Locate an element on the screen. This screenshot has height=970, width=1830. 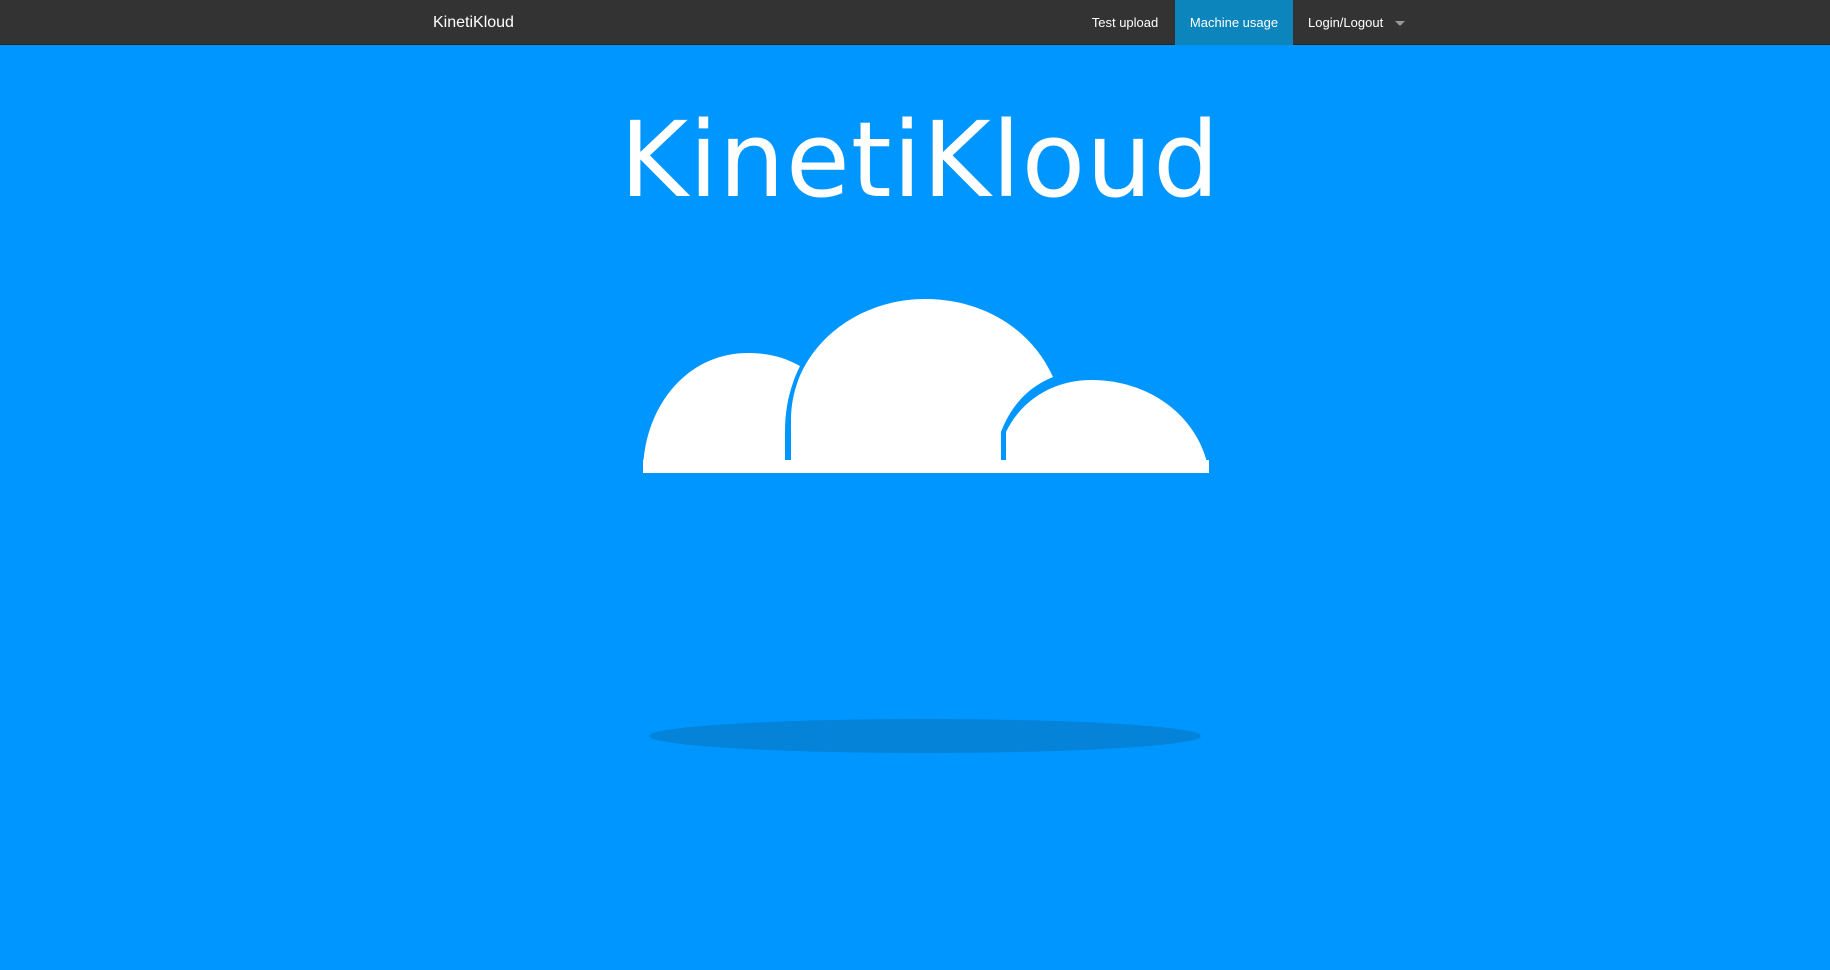
cloud-illustration is located at coordinates (926, 526).